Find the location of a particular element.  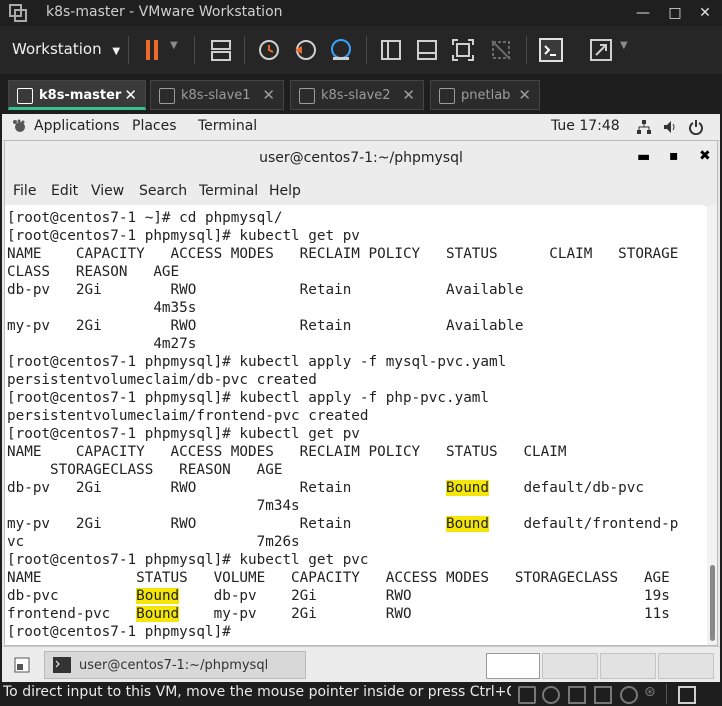

gnome-top-bar: Applications Places Terminal Tue 17:48 is located at coordinates (361, 127).